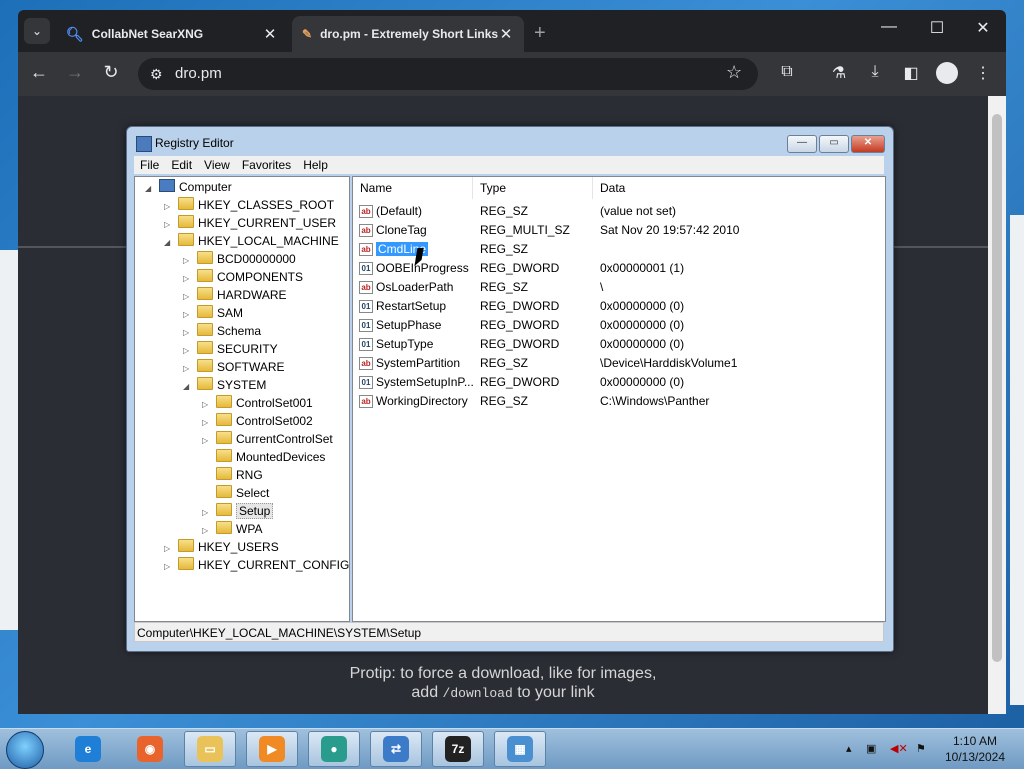 Image resolution: width=1024 pixels, height=769 pixels. Describe the element at coordinates (871, 748) in the screenshot. I see `network-icon: ▣` at that location.